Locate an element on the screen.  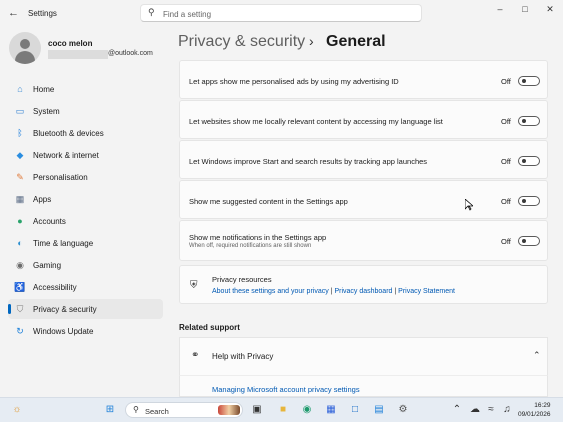
weather-widget-icon: ☼ is located at coordinates (17, 410).